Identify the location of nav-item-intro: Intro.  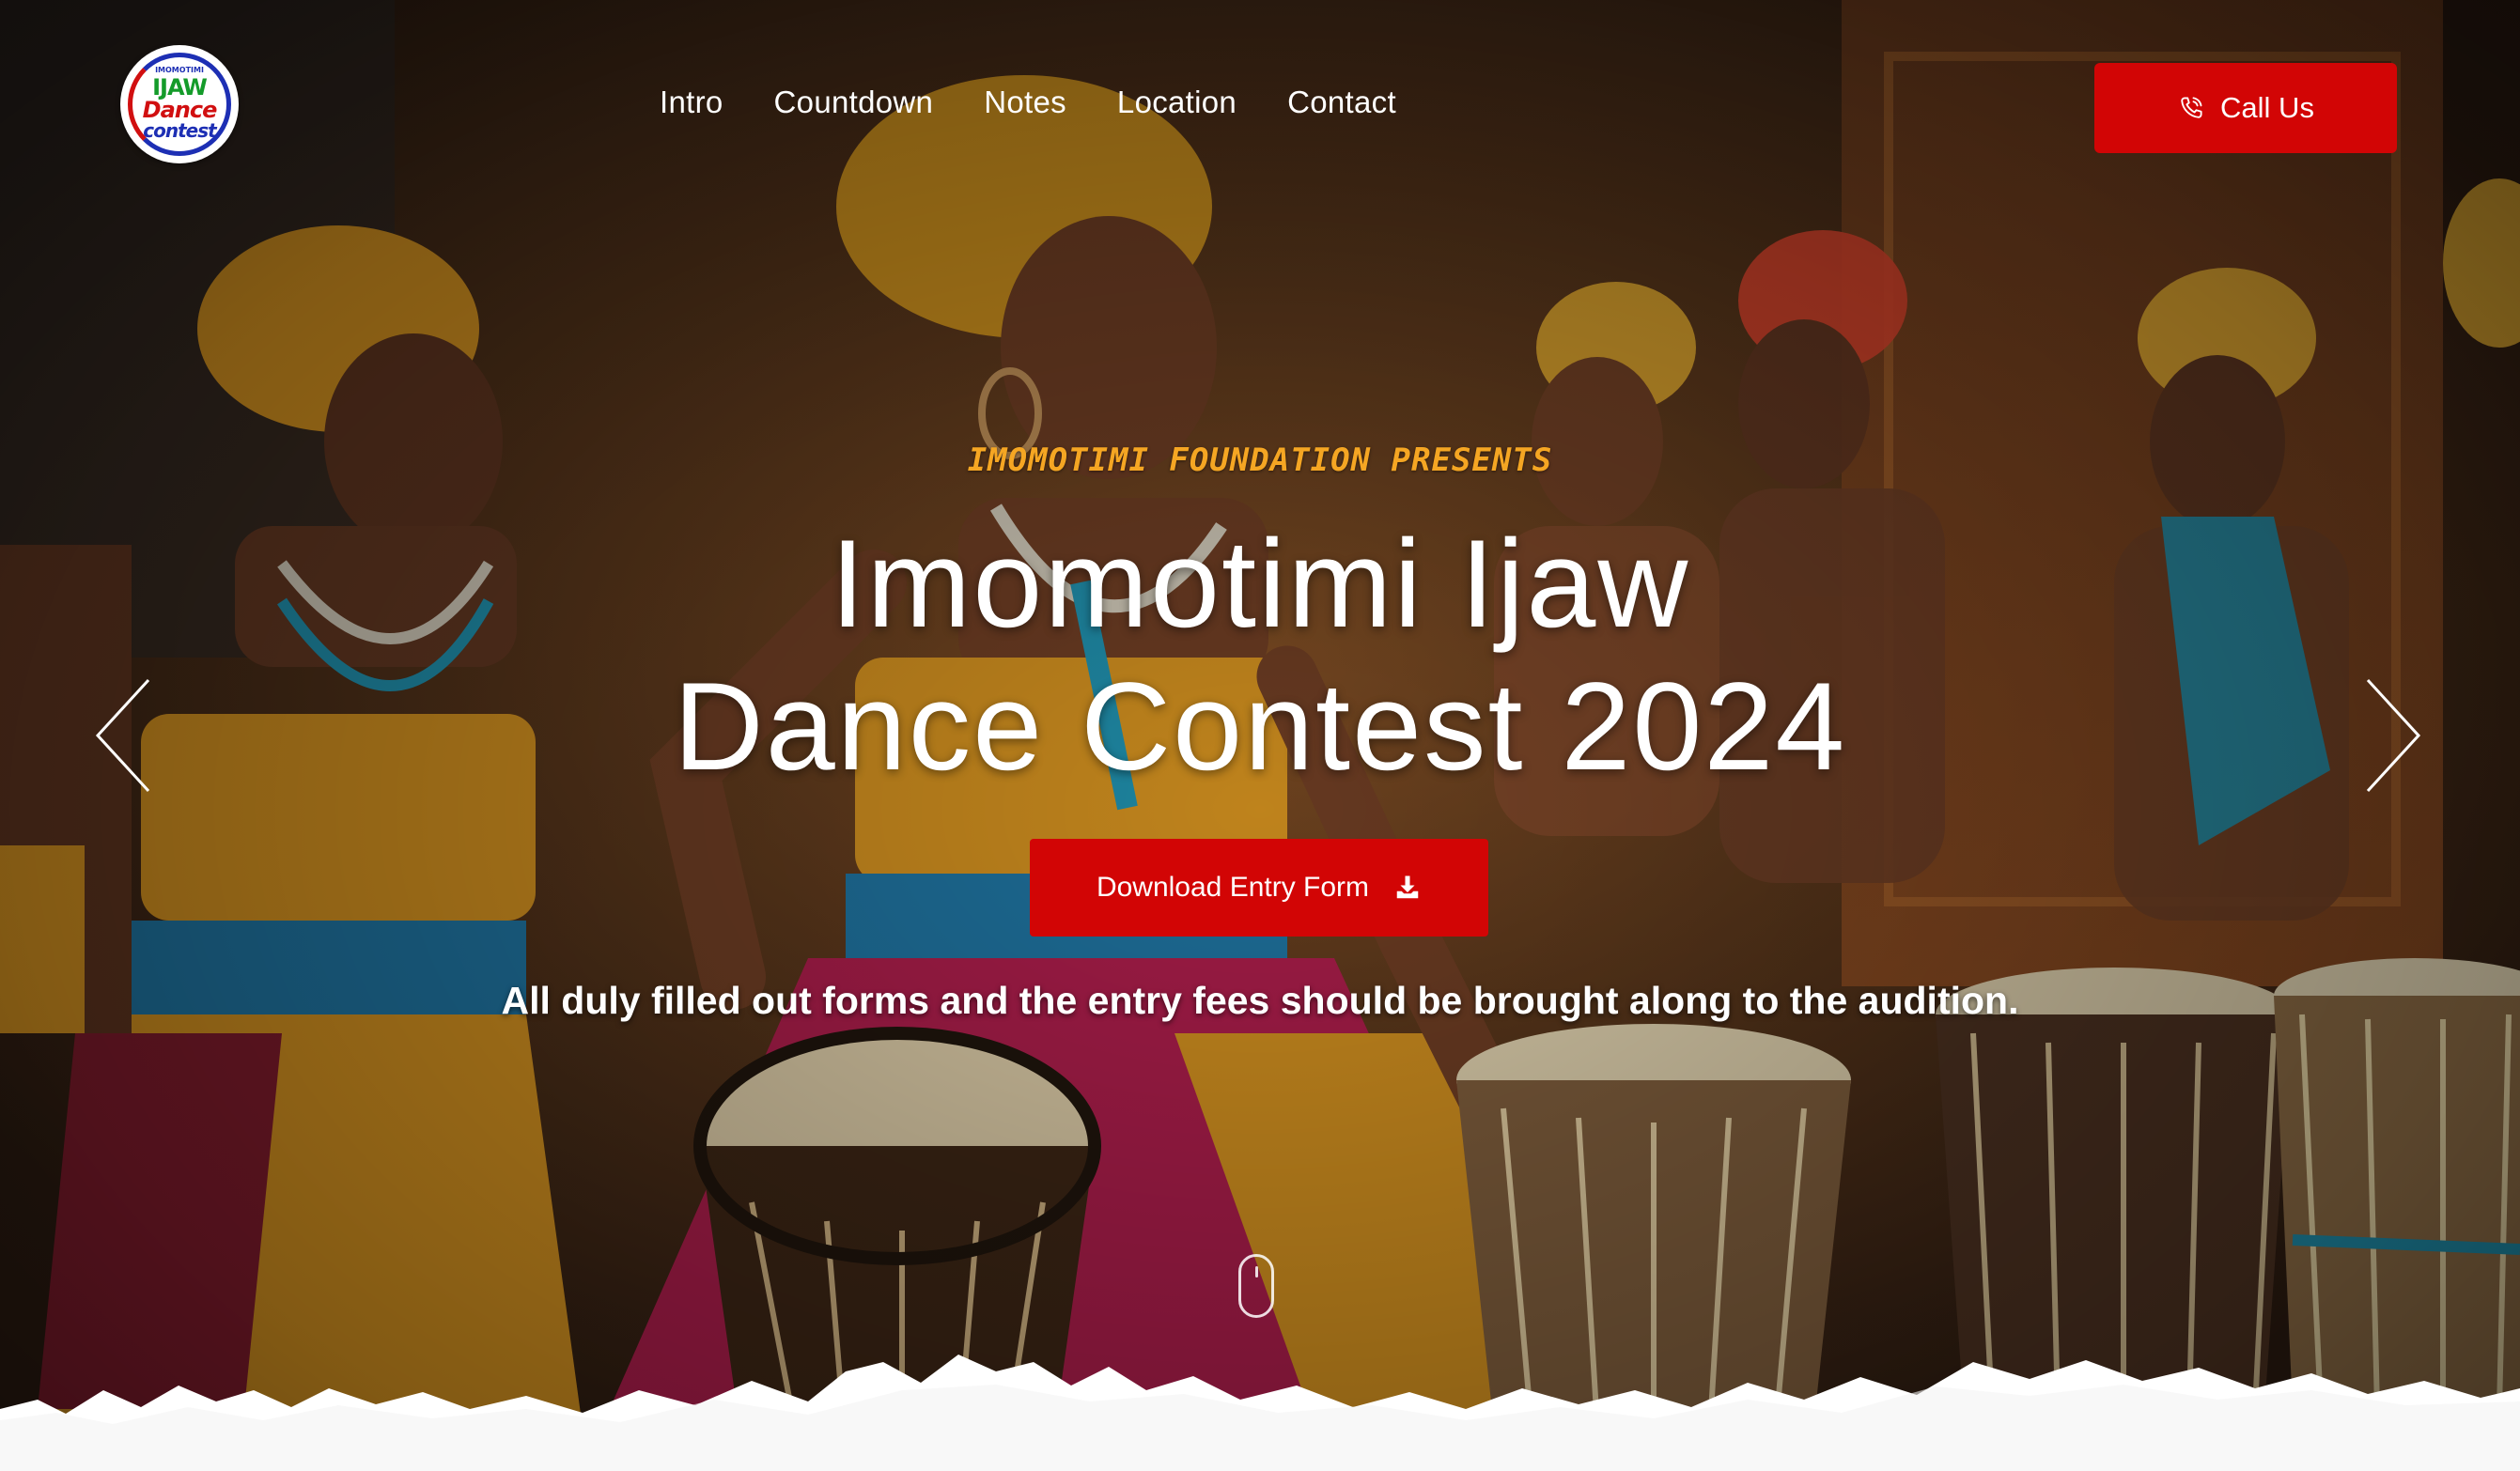
(691, 102).